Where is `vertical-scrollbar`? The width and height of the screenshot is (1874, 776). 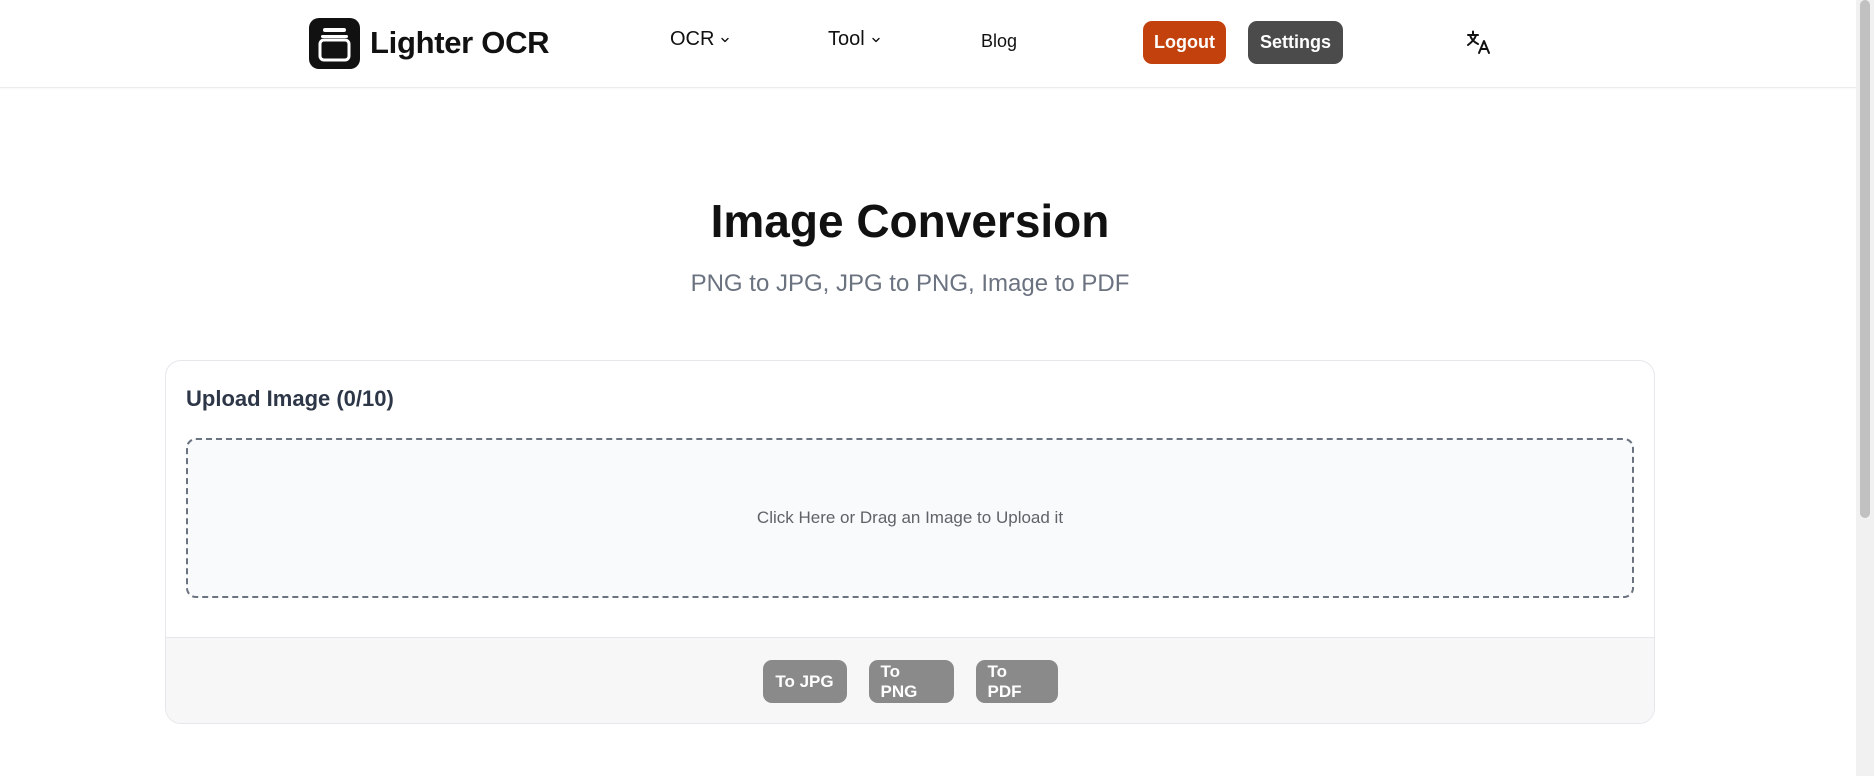
vertical-scrollbar is located at coordinates (1865, 388).